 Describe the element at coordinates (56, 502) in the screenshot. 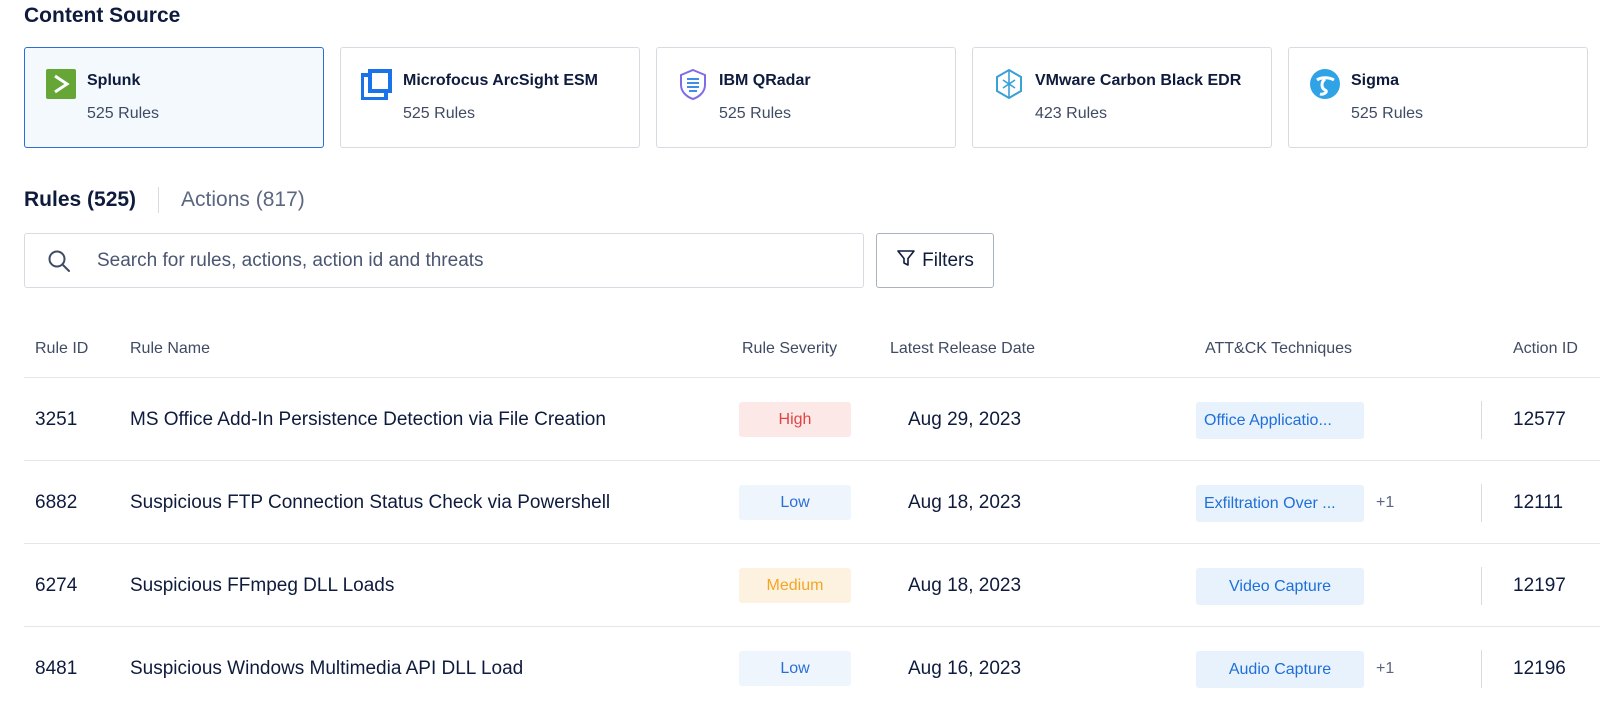

I see `rule-id: 6882` at that location.